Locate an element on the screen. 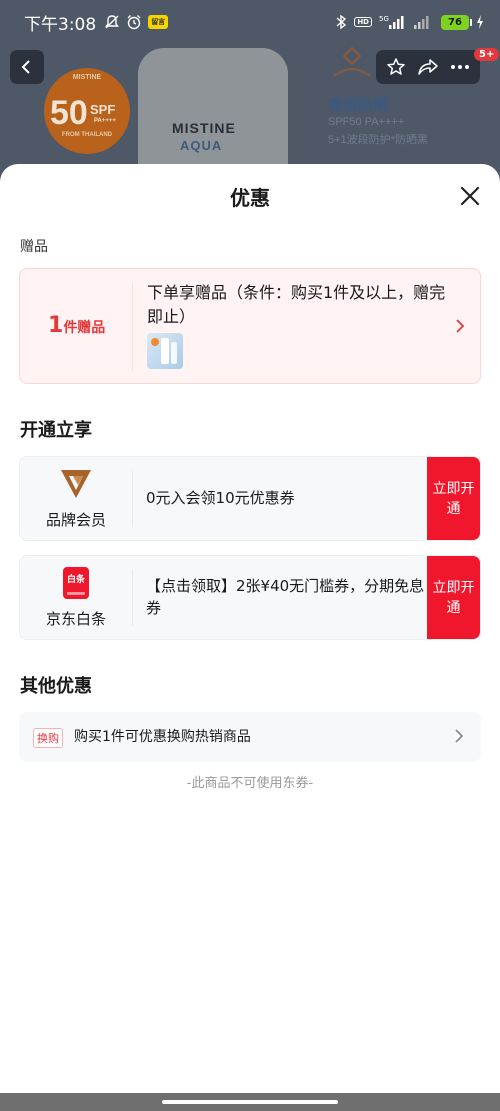  navigation-bar is located at coordinates (250, 1102).